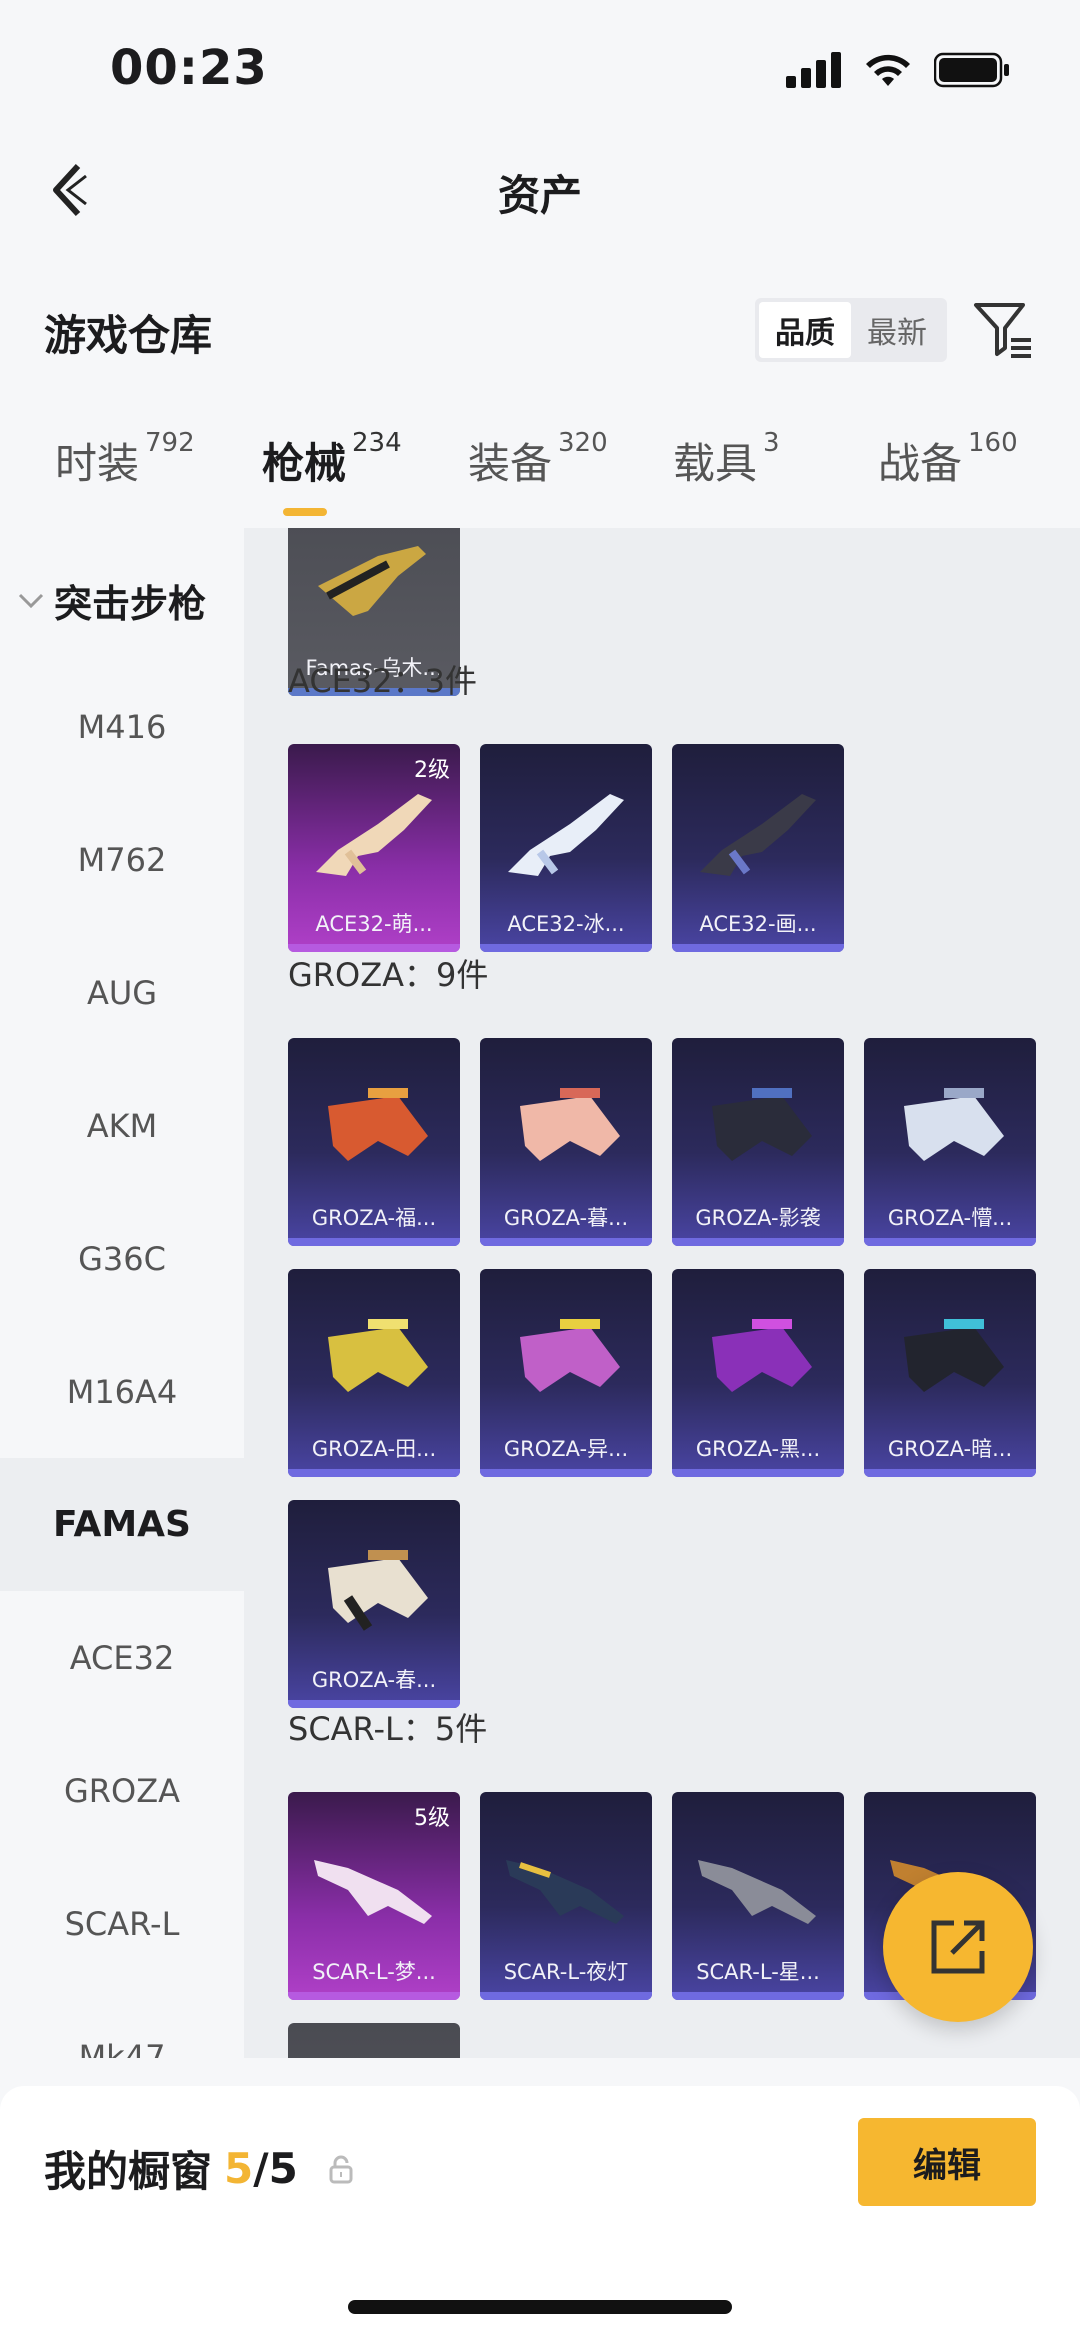 This screenshot has width=1080, height=2337. I want to click on section-title: 游戏仓库, so click(128, 335).